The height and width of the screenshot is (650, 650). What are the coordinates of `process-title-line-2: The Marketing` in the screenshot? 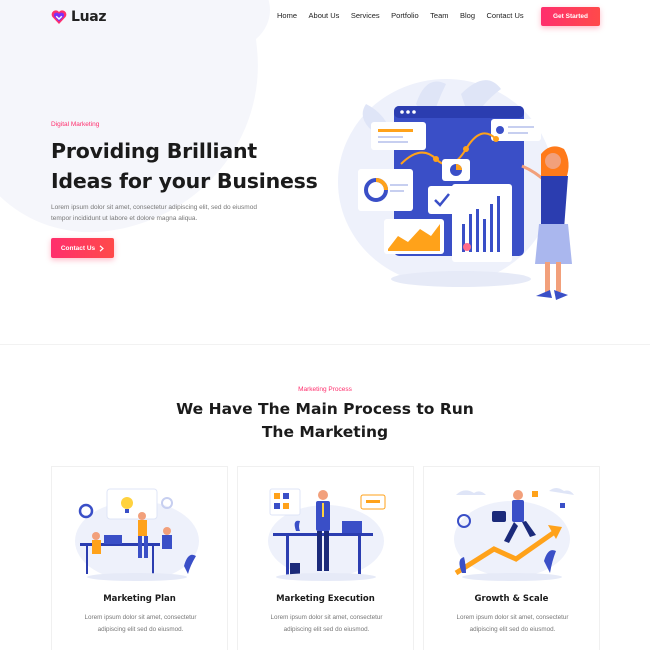 It's located at (325, 432).